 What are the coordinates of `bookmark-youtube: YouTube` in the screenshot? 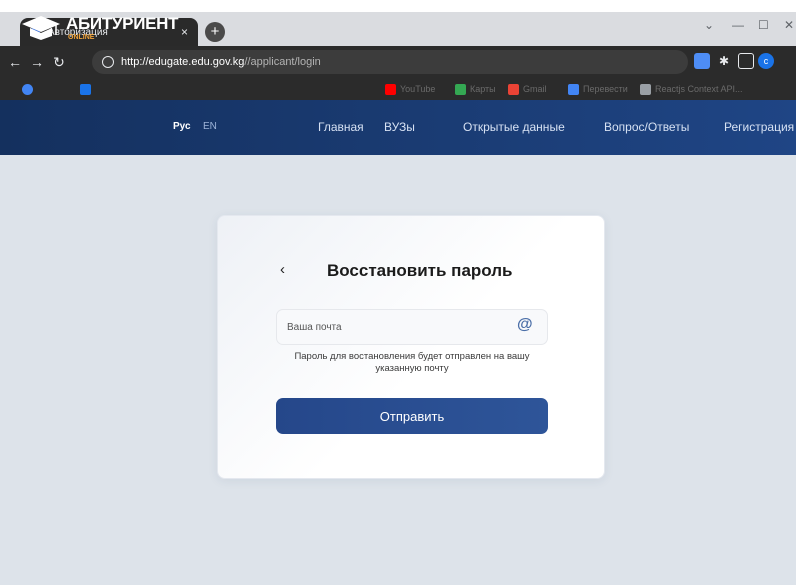 It's located at (410, 89).